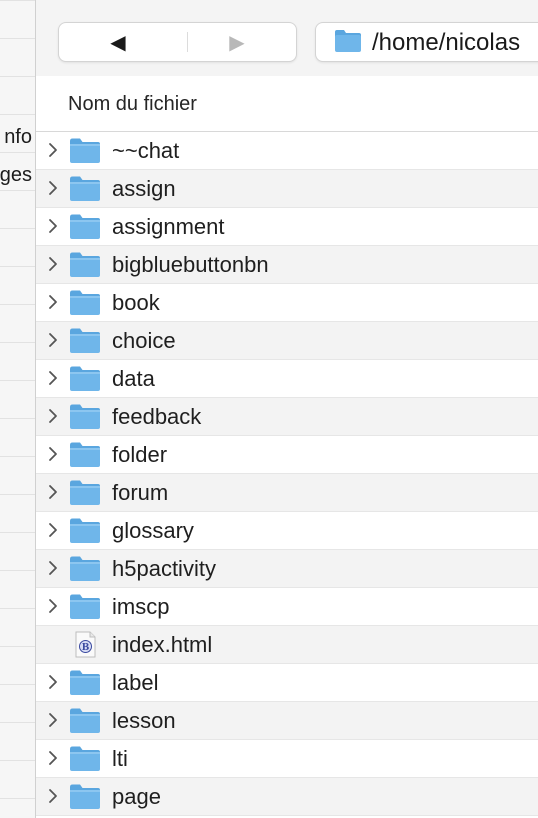  What do you see at coordinates (157, 416) in the screenshot?
I see `file-name: feedback` at bounding box center [157, 416].